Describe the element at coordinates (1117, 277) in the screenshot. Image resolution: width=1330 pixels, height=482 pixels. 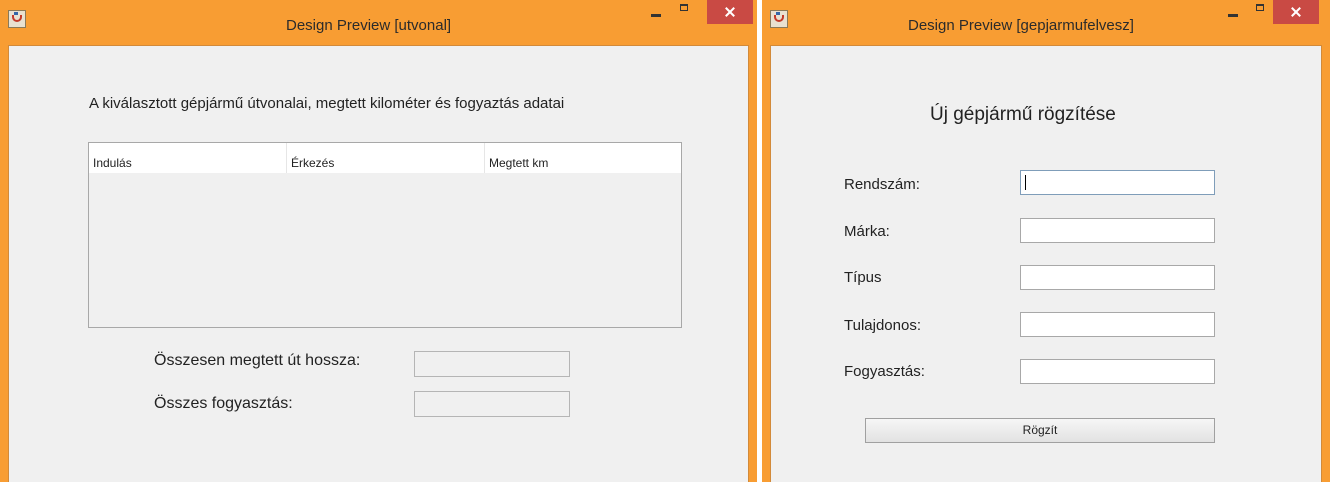
I see `type-input` at that location.